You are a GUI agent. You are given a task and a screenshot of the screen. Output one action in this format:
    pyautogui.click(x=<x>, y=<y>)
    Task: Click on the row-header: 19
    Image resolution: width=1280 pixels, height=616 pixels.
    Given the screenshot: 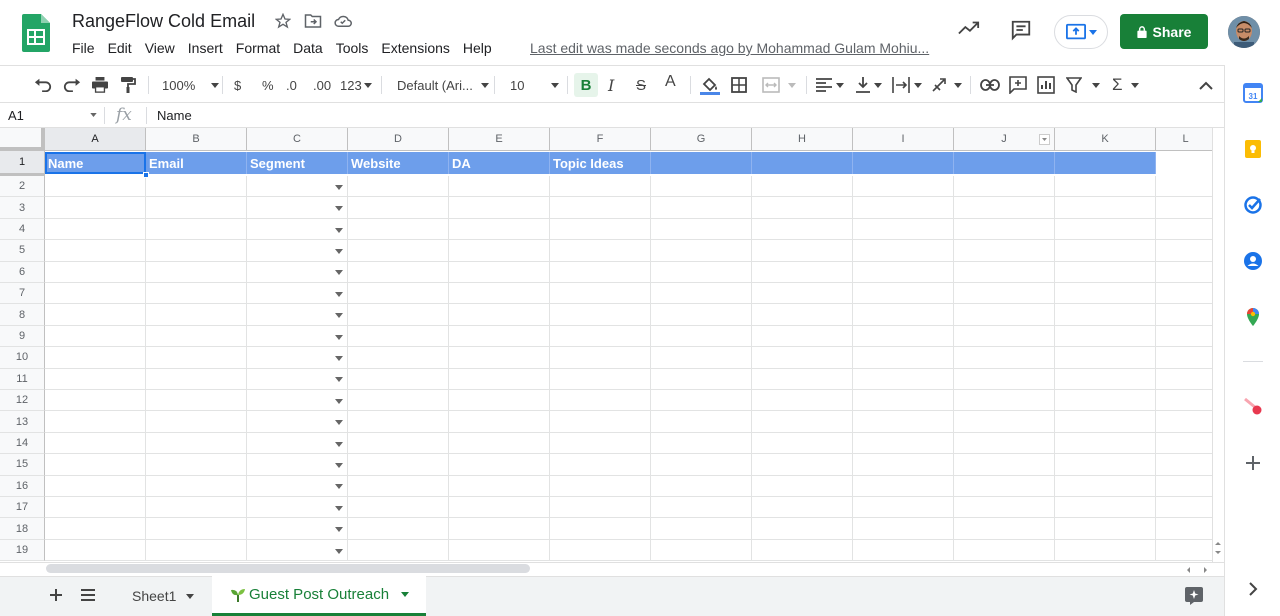 What is the action you would take?
    pyautogui.click(x=22, y=550)
    